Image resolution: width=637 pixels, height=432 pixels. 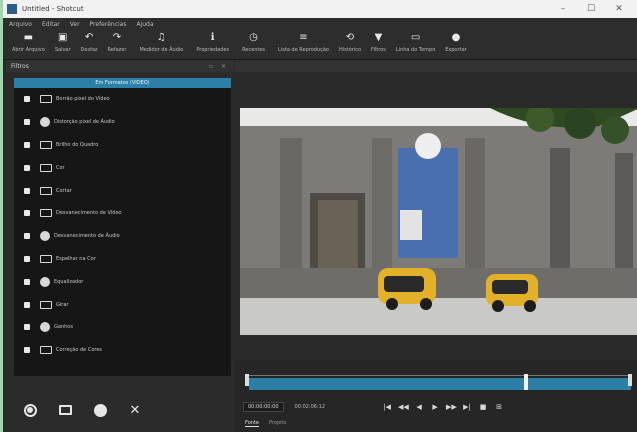 I want to click on filter-label: Desvanecimento de Vídeo, so click(x=89, y=213).